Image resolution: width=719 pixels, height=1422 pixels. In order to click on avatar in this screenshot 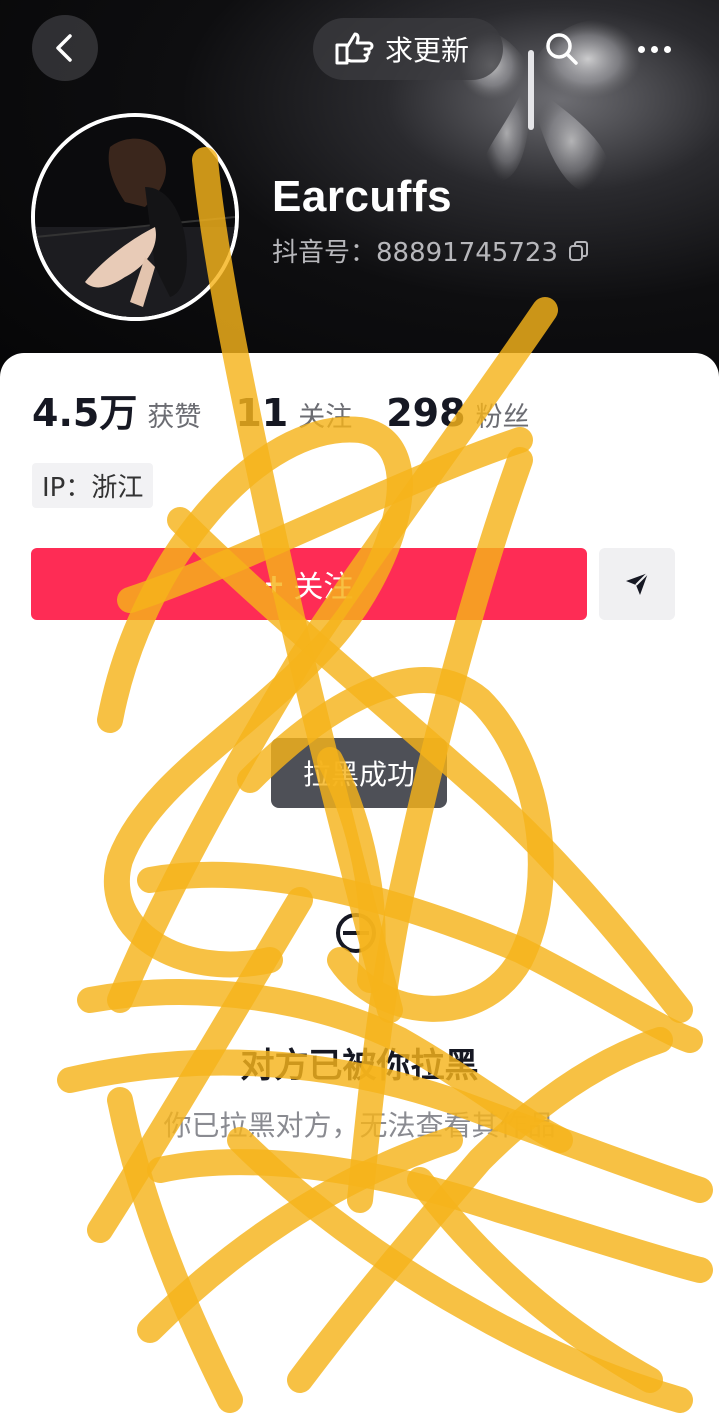, I will do `click(135, 217)`.